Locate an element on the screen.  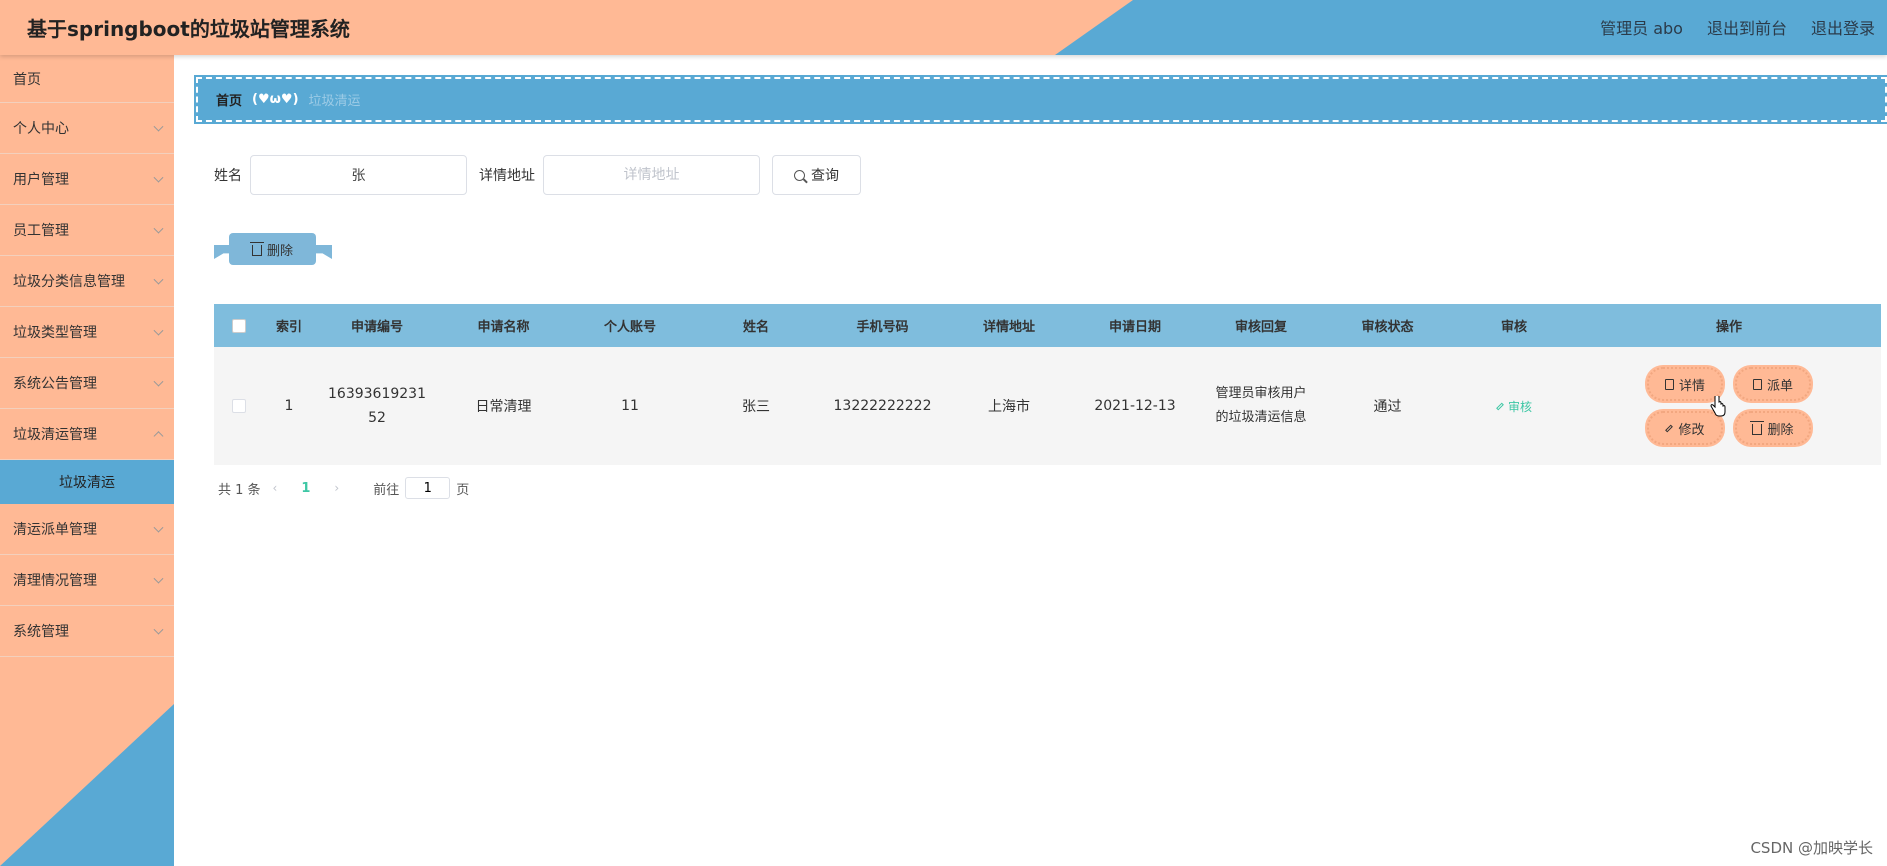
cell-date: 2021-12-13 is located at coordinates (1135, 406).